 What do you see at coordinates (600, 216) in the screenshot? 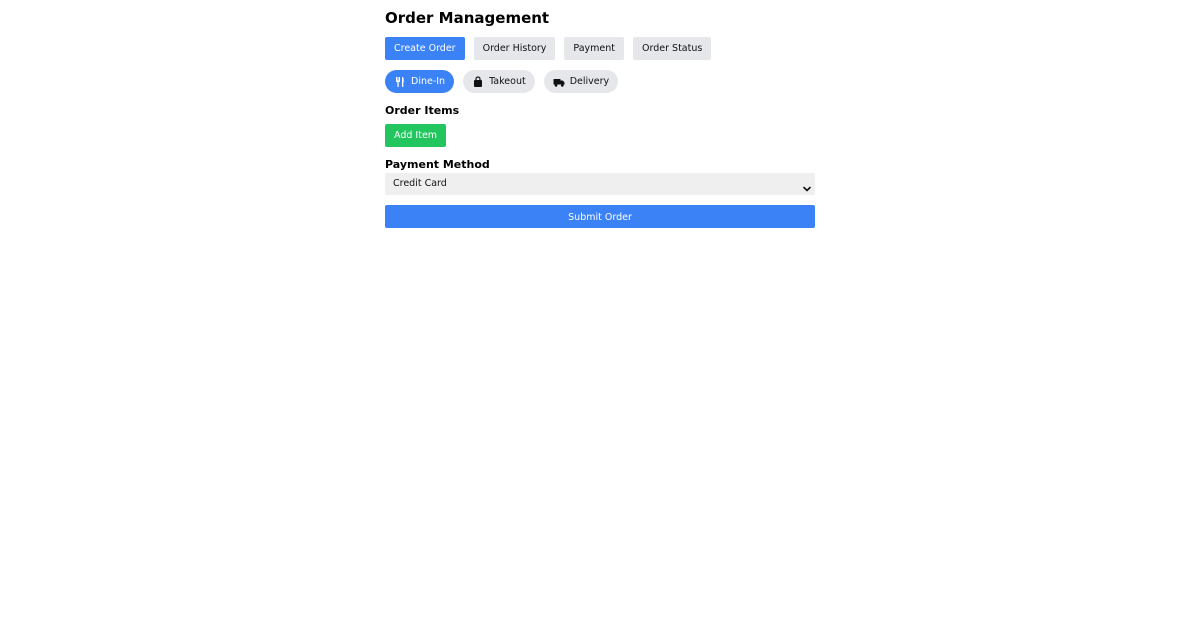
I see `submit-order-button: Submit Order` at bounding box center [600, 216].